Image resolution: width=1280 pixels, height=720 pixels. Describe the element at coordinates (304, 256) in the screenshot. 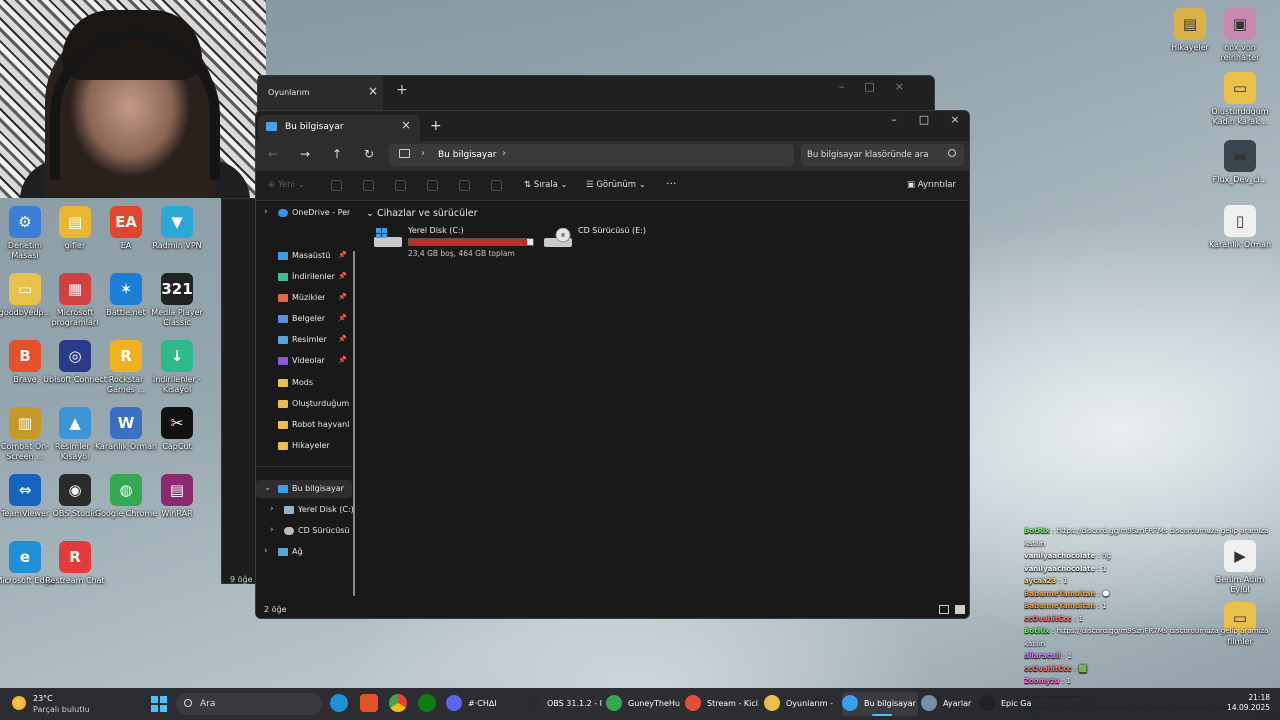

I see `nav-item-pinned: Masaüstü 📌` at that location.